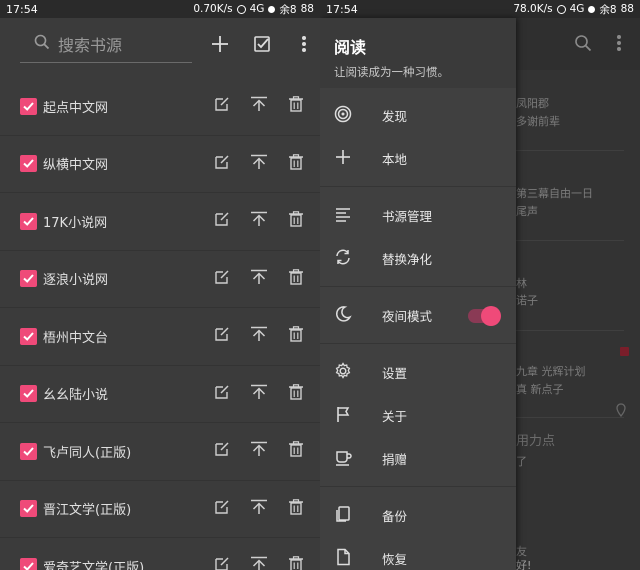 The height and width of the screenshot is (570, 640). Describe the element at coordinates (407, 316) in the screenshot. I see `menu-label: 夜间模式` at that location.